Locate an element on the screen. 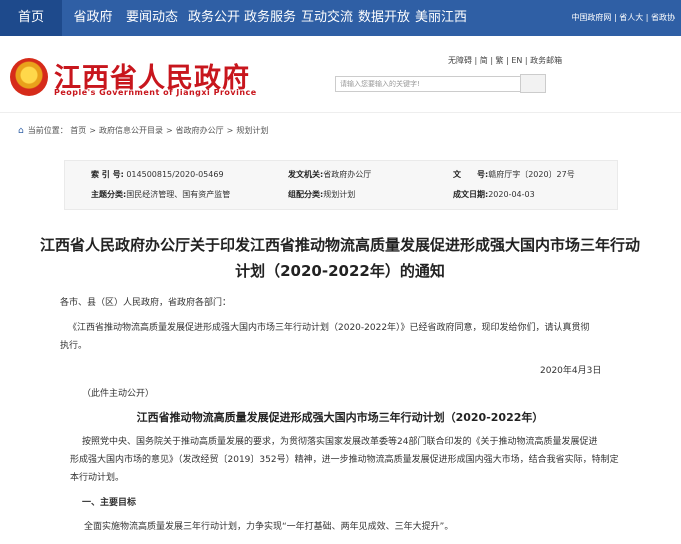 Image resolution: width=681 pixels, height=544 pixels. nav-item-government-affairs-open: 政务公开 is located at coordinates (214, 18).